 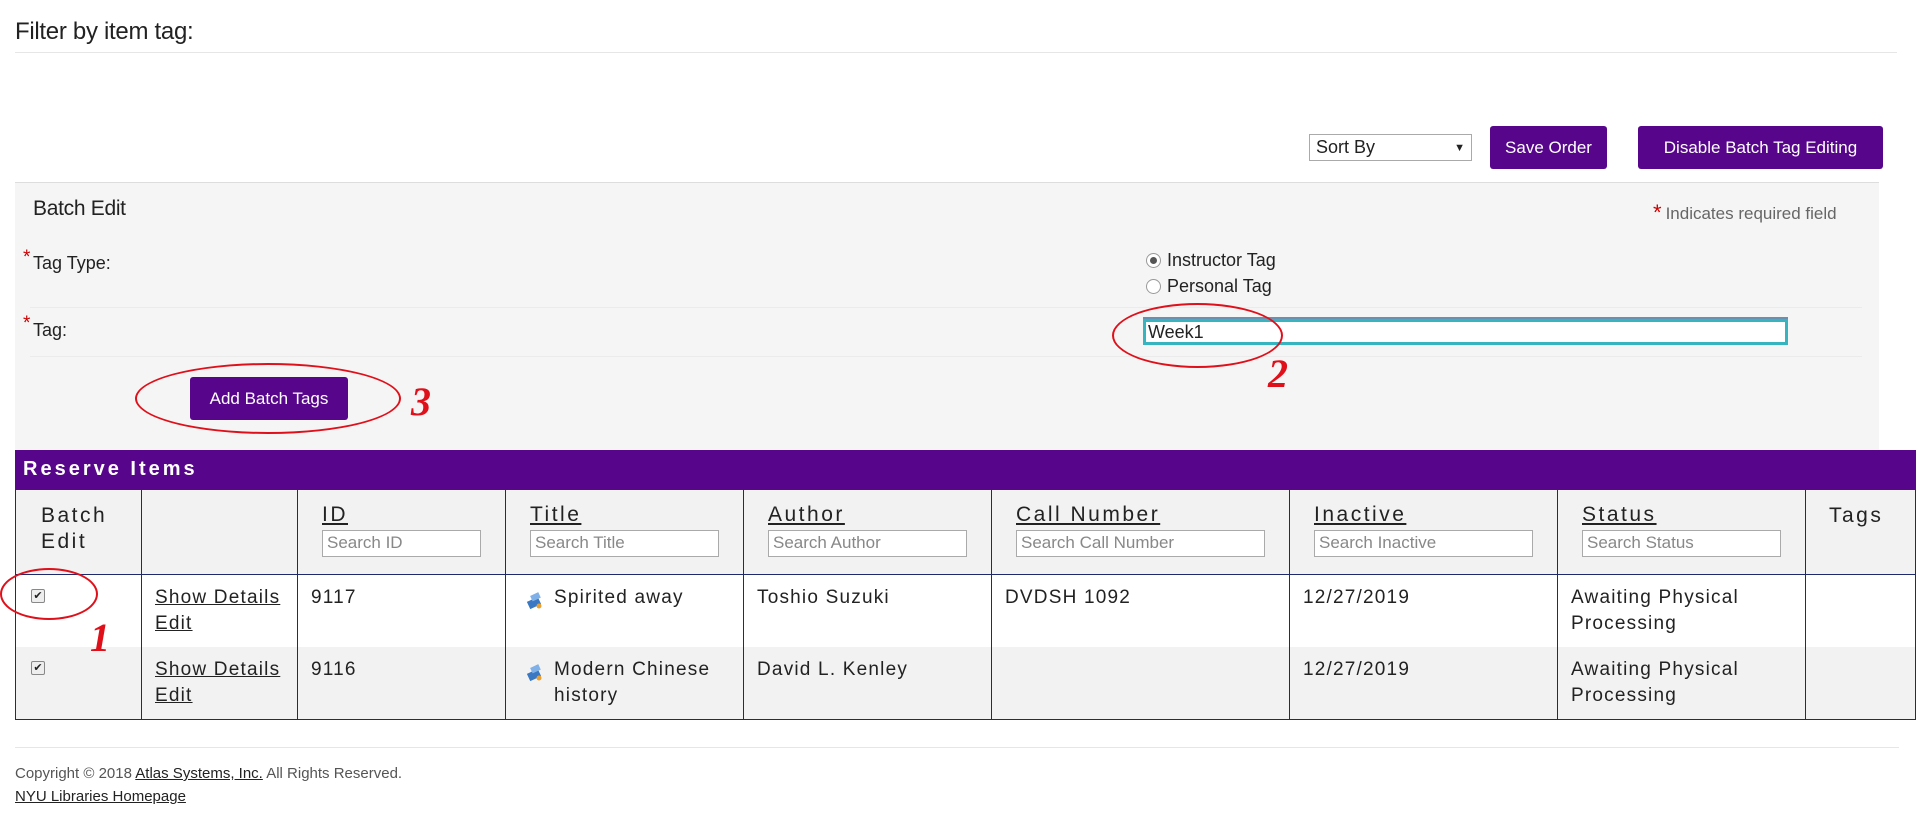 What do you see at coordinates (806, 515) in the screenshot?
I see `author-column-header: Author` at bounding box center [806, 515].